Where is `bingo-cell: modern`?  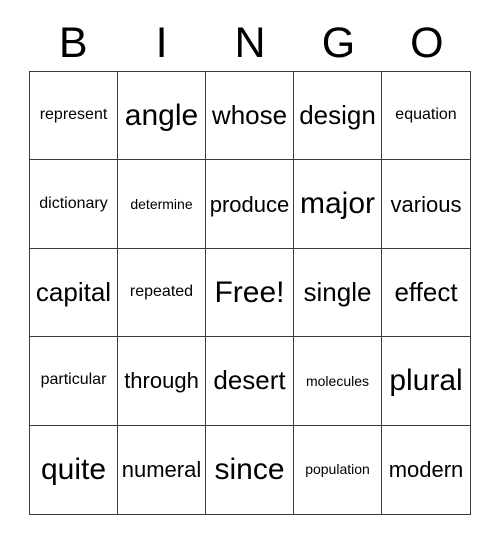
bingo-cell: modern is located at coordinates (426, 469).